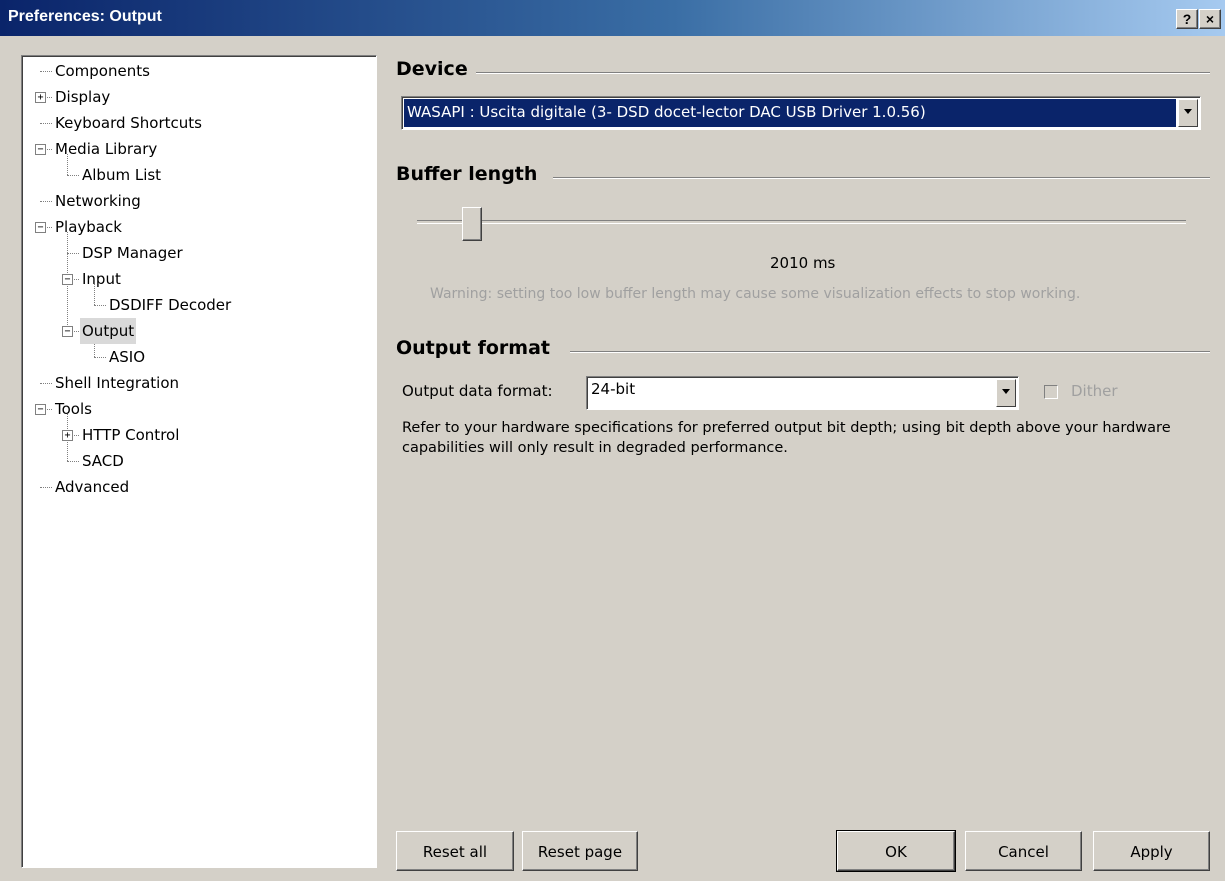 Image resolution: width=1225 pixels, height=881 pixels. I want to click on buffer-heading: Buffer length, so click(467, 174).